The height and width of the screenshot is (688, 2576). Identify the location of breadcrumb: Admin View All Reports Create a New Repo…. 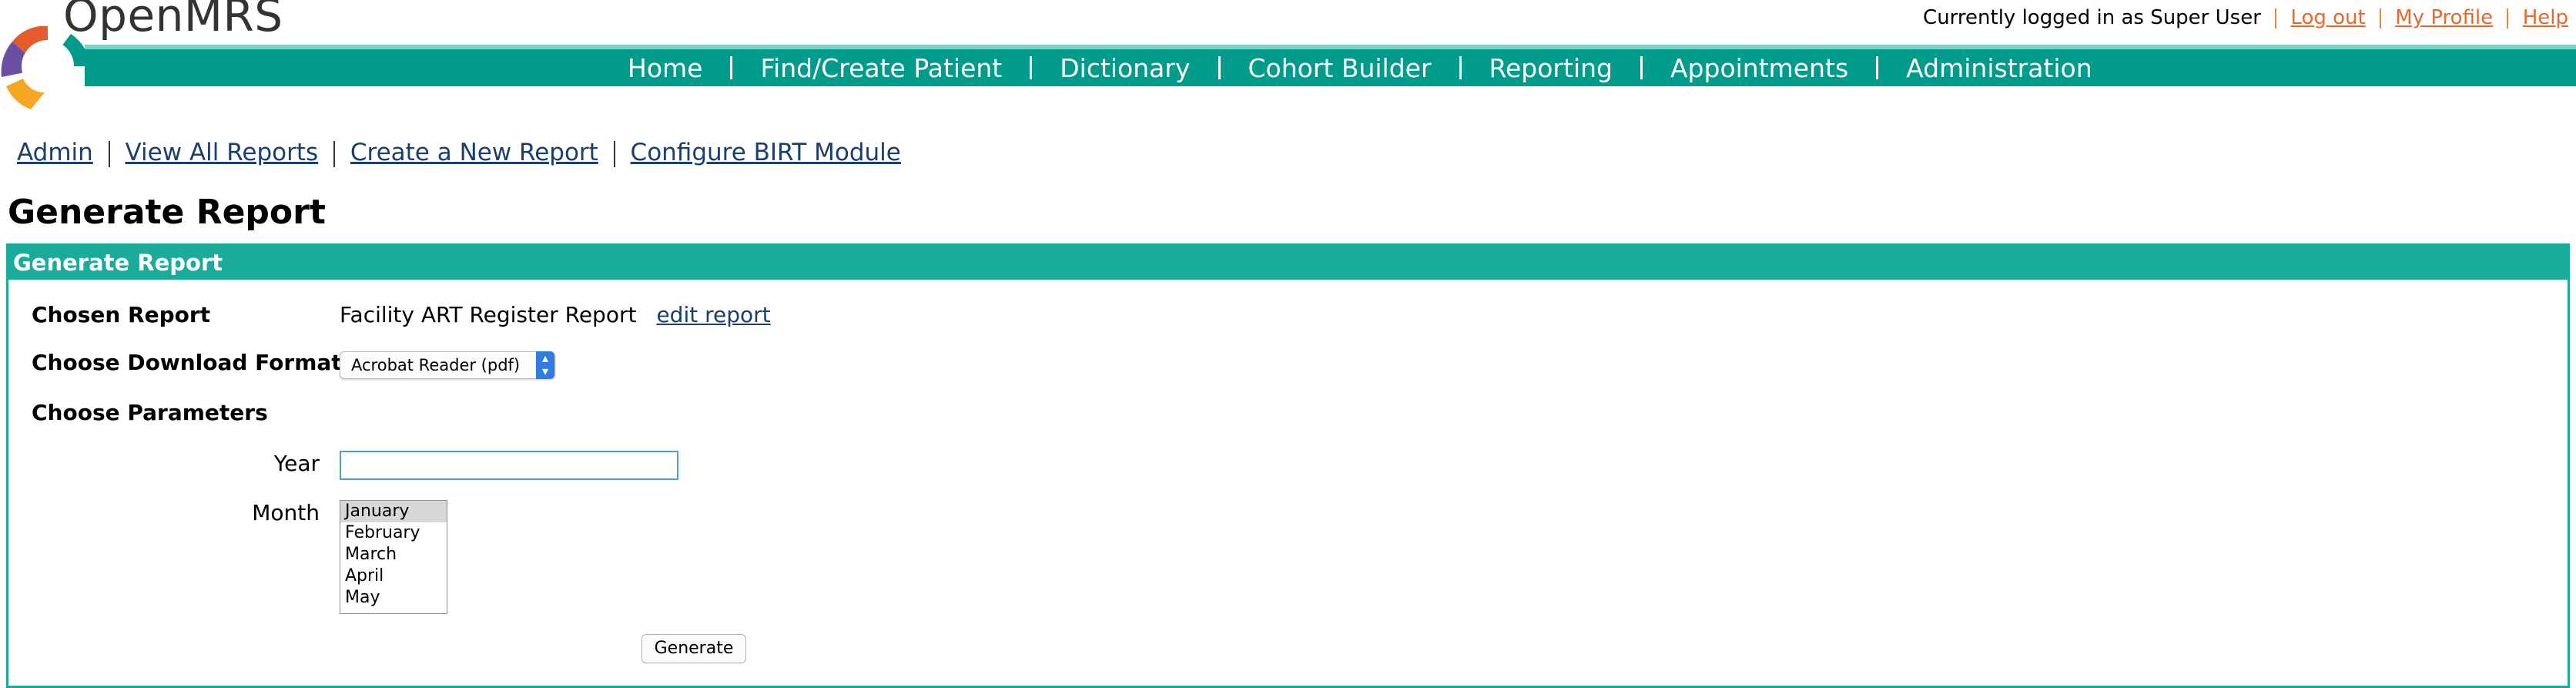
(459, 153).